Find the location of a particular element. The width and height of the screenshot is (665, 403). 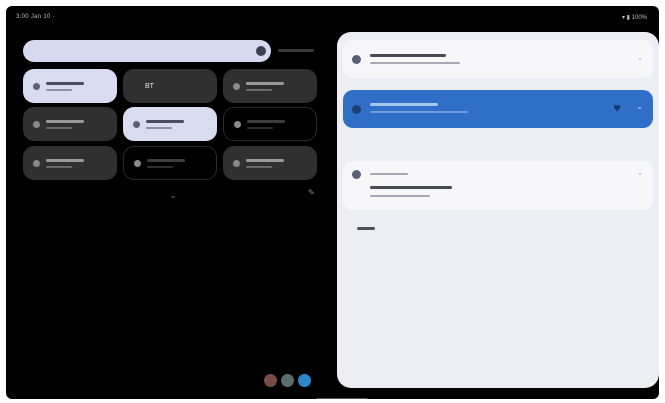

taskbar-dock is located at coordinates (287, 380).